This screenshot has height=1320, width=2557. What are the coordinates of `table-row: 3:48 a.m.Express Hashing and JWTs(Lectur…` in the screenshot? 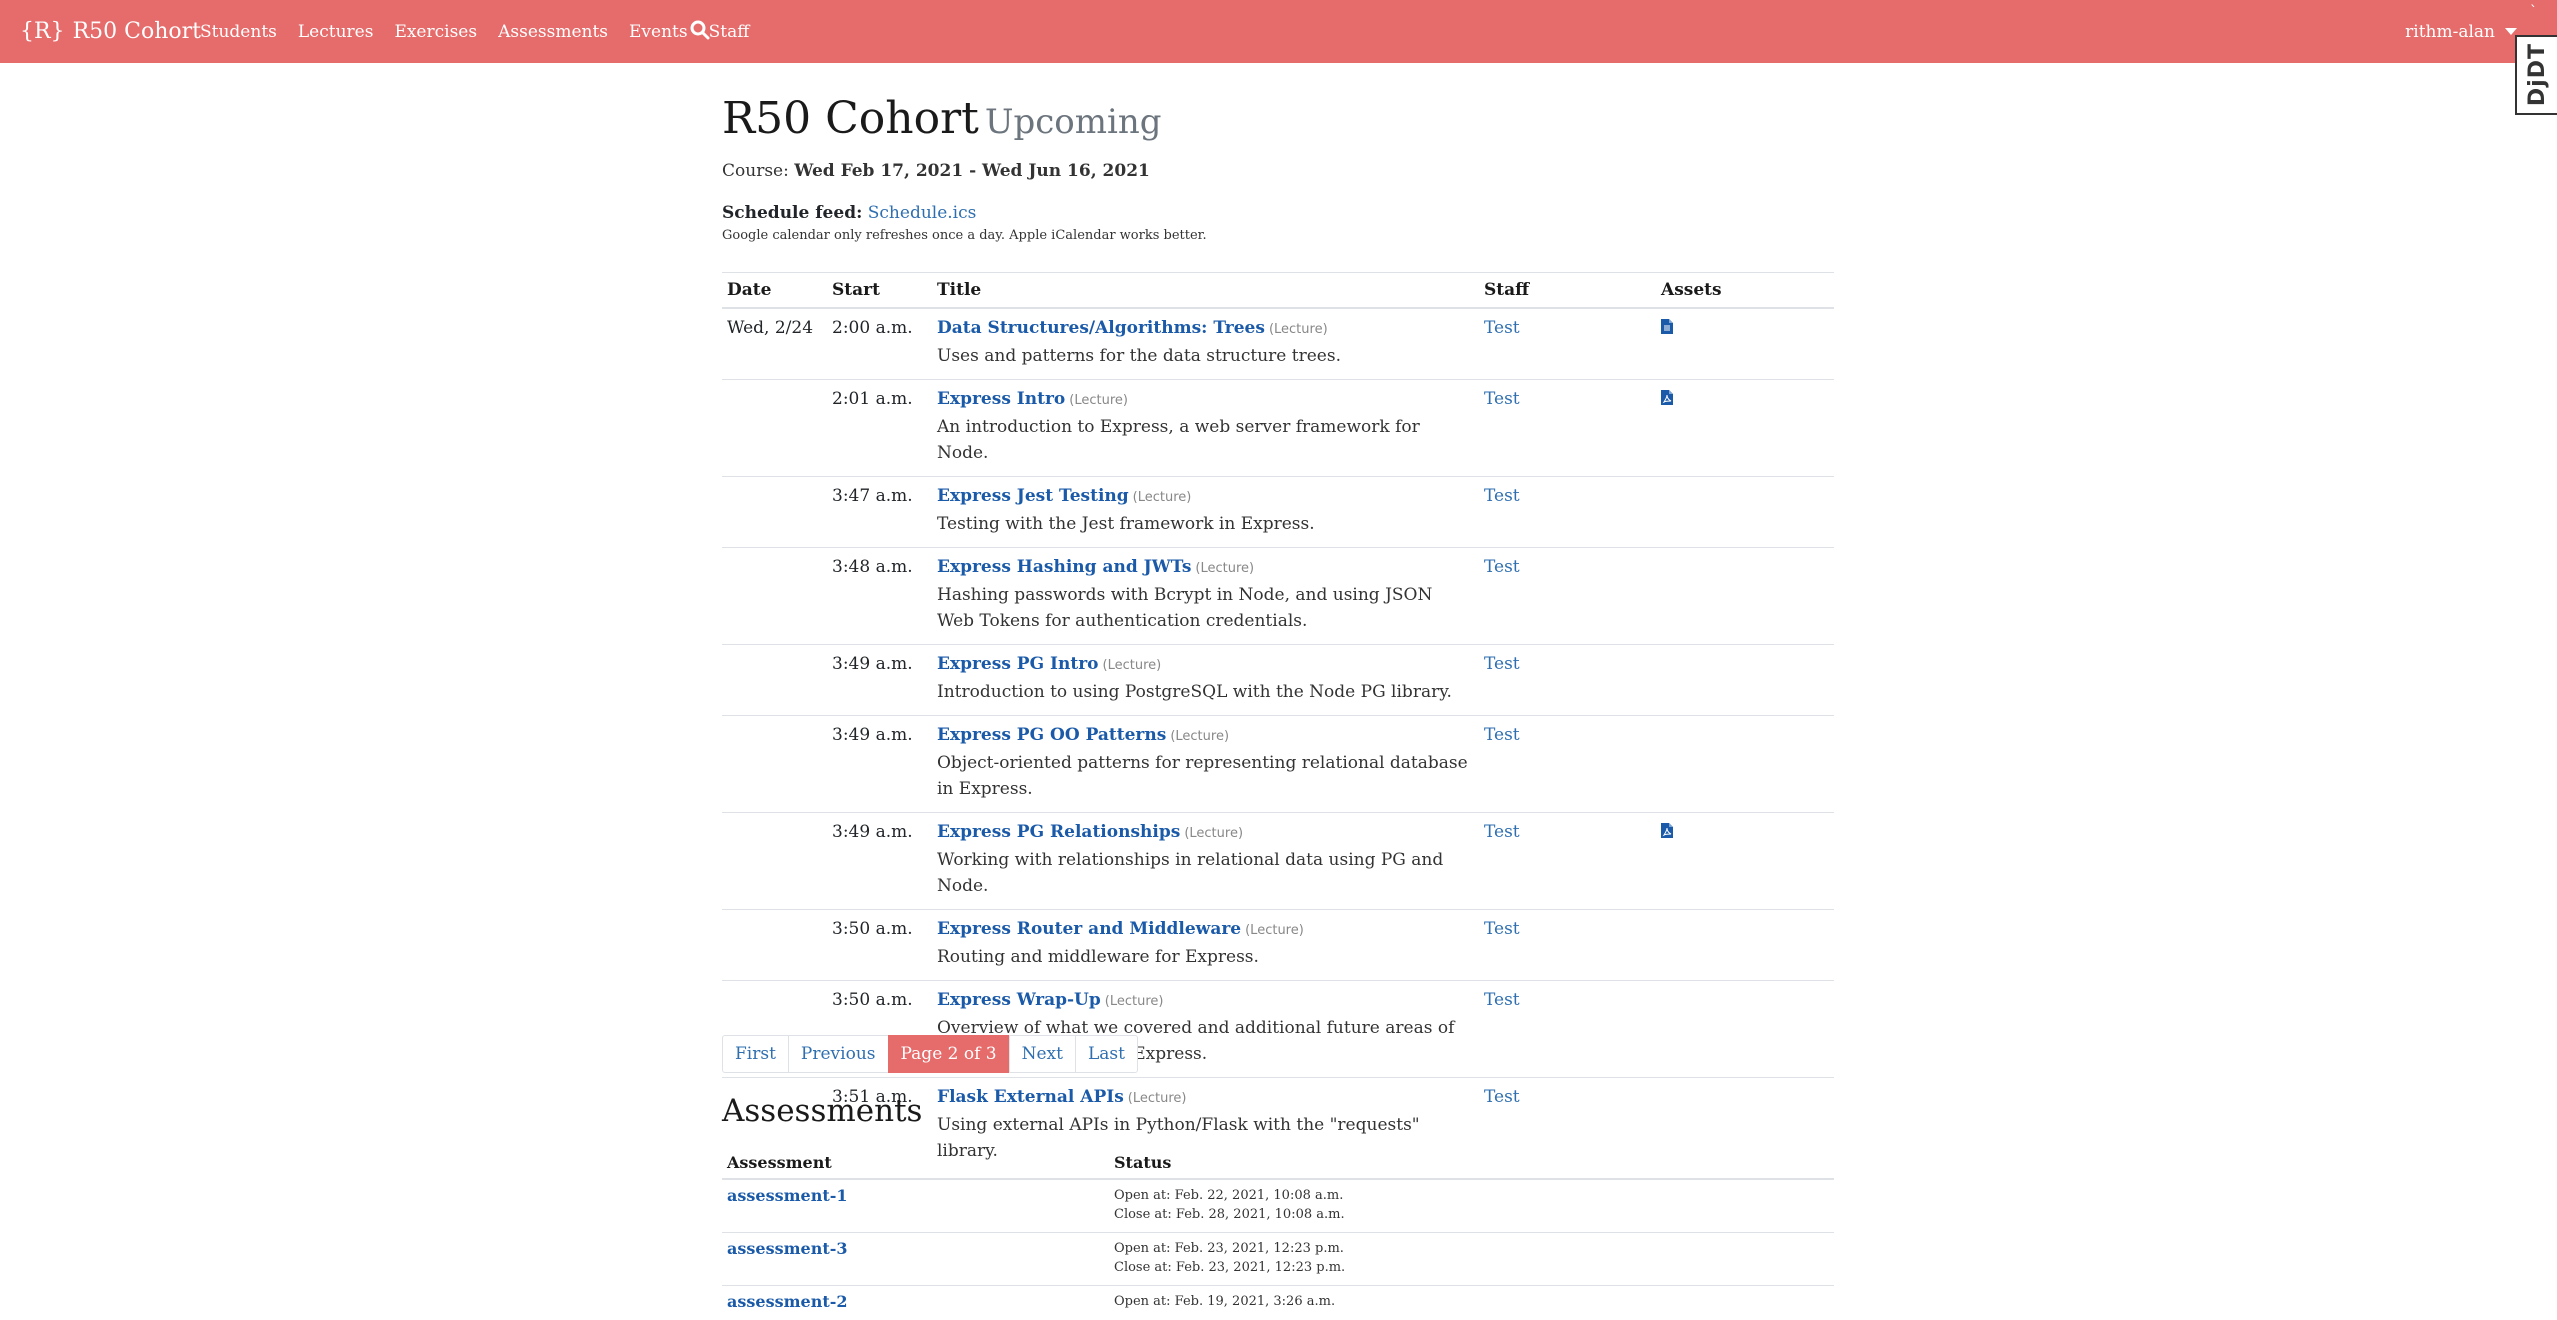 It's located at (1278, 596).